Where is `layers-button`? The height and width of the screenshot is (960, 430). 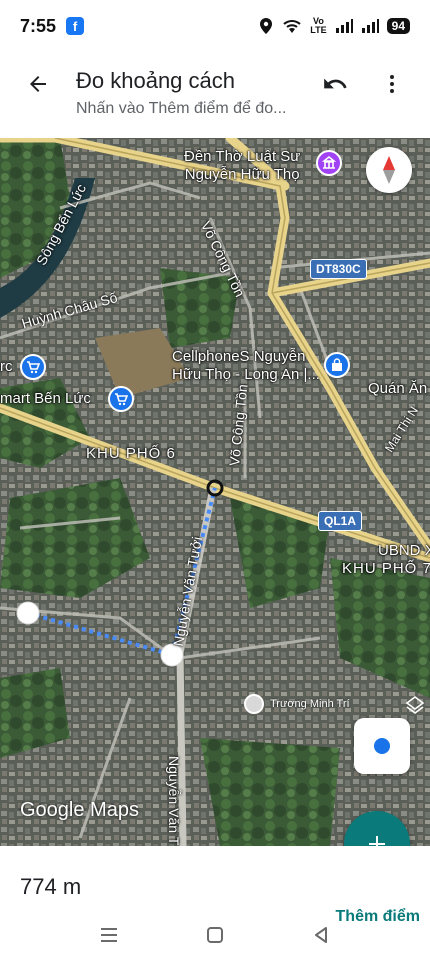 layers-button is located at coordinates (415, 705).